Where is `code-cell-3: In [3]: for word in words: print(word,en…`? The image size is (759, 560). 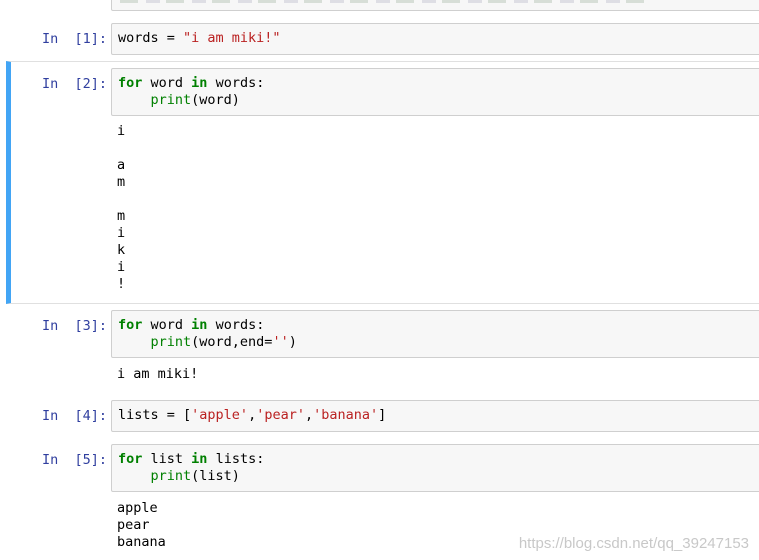 code-cell-3: In [3]: for word in words: print(word,en… is located at coordinates (383, 350).